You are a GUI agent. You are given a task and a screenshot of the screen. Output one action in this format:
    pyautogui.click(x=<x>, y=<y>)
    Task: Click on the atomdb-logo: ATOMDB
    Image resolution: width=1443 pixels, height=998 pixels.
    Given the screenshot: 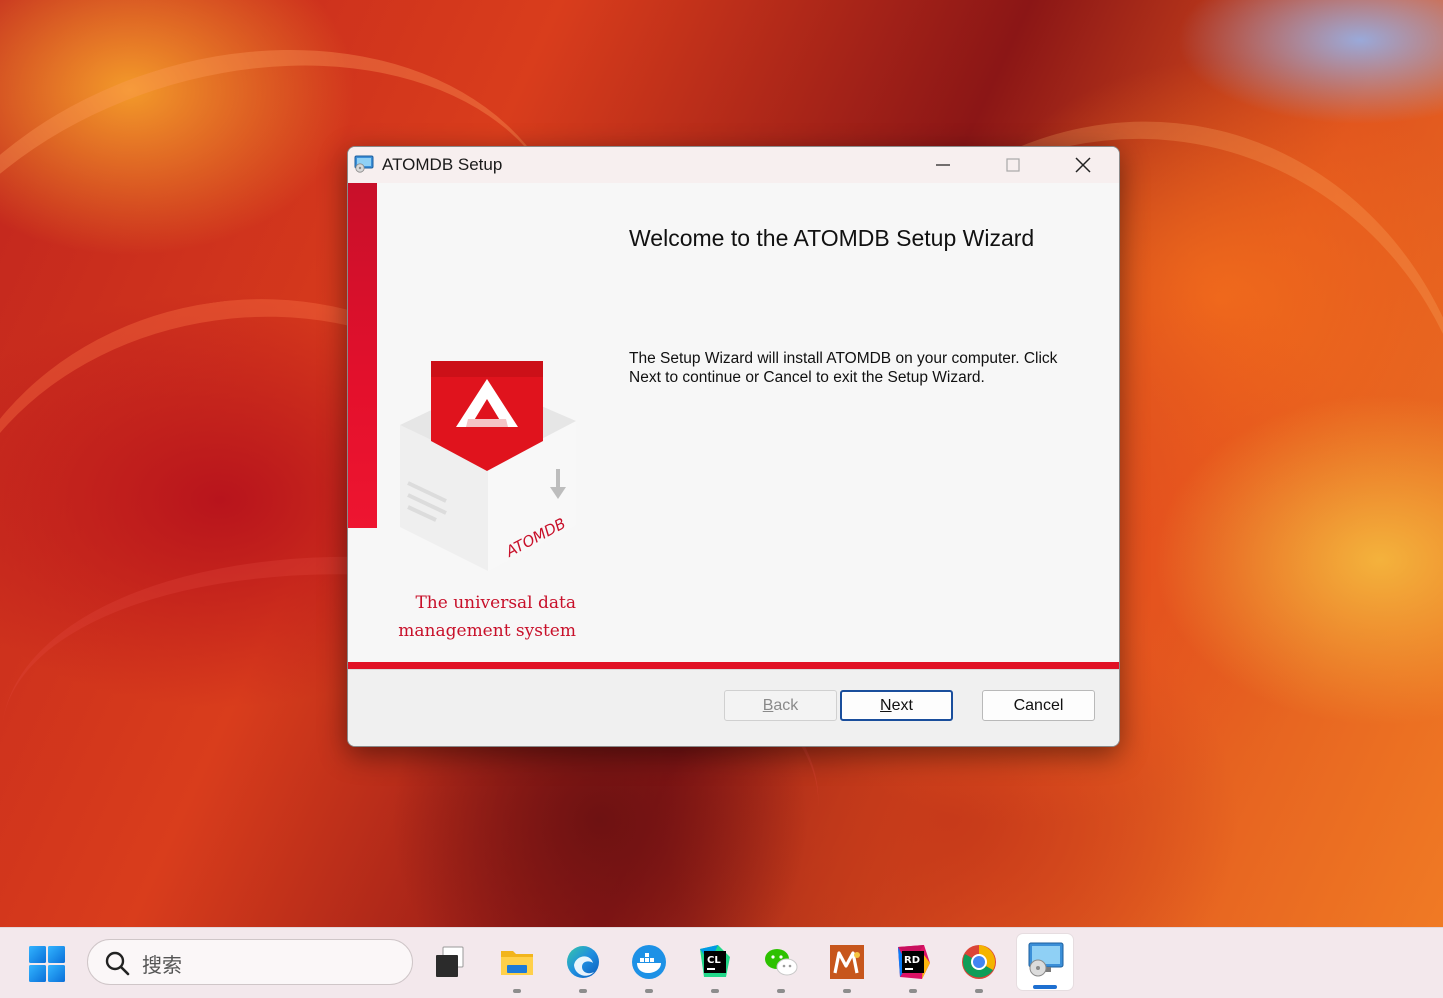 What is the action you would take?
    pyautogui.click(x=491, y=467)
    